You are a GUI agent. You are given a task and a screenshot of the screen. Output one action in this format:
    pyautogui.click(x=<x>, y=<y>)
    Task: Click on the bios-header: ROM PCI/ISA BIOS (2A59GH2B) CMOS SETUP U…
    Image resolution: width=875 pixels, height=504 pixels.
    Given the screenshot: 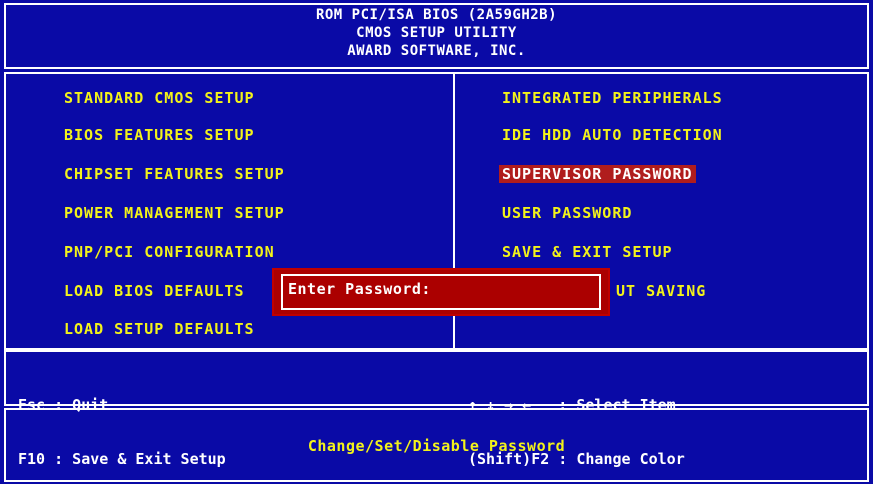 What is the action you would take?
    pyautogui.click(x=436, y=33)
    